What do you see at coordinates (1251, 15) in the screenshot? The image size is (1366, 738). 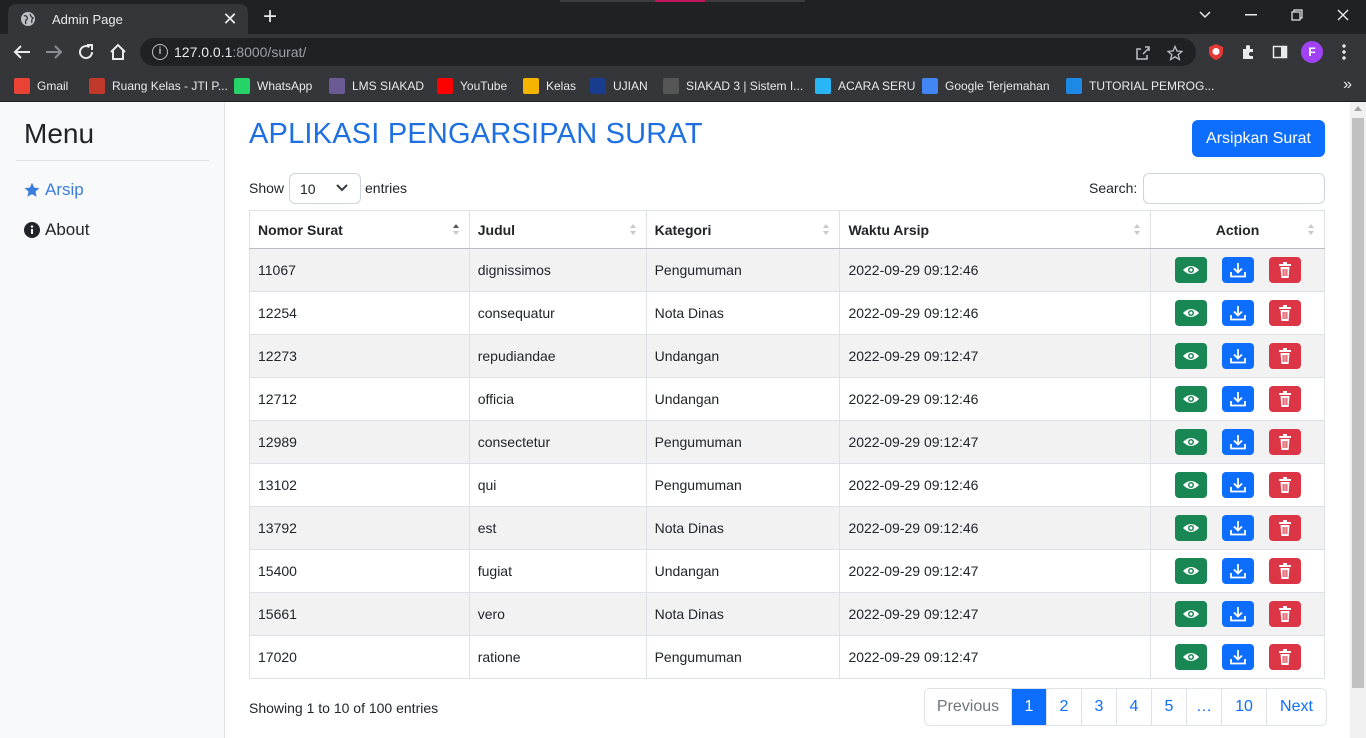 I see `minimize-icon` at bounding box center [1251, 15].